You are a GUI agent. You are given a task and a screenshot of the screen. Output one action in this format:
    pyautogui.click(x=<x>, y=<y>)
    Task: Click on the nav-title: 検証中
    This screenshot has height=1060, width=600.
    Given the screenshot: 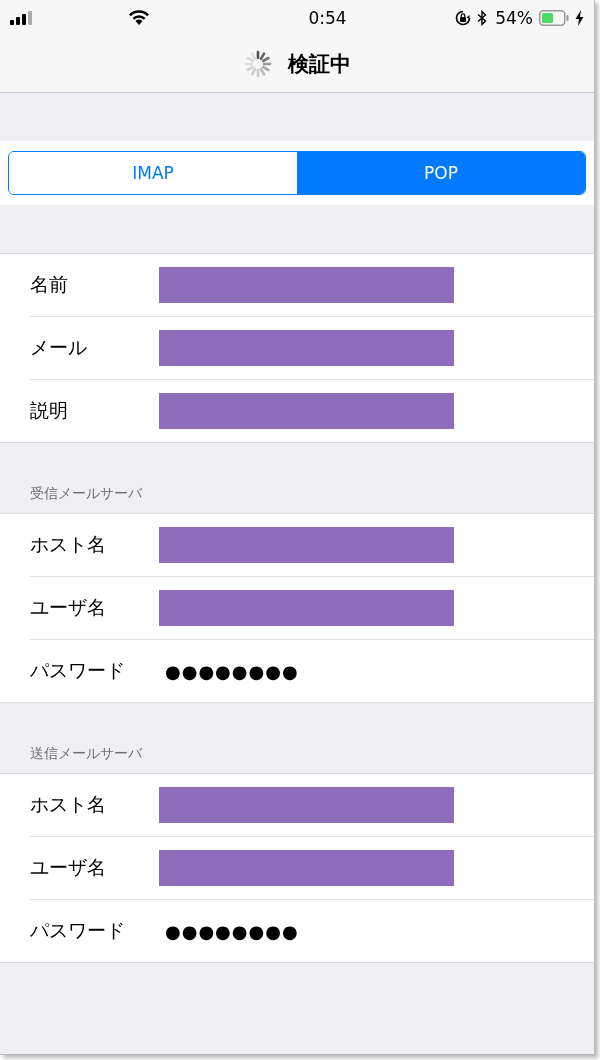 What is the action you would take?
    pyautogui.click(x=319, y=64)
    